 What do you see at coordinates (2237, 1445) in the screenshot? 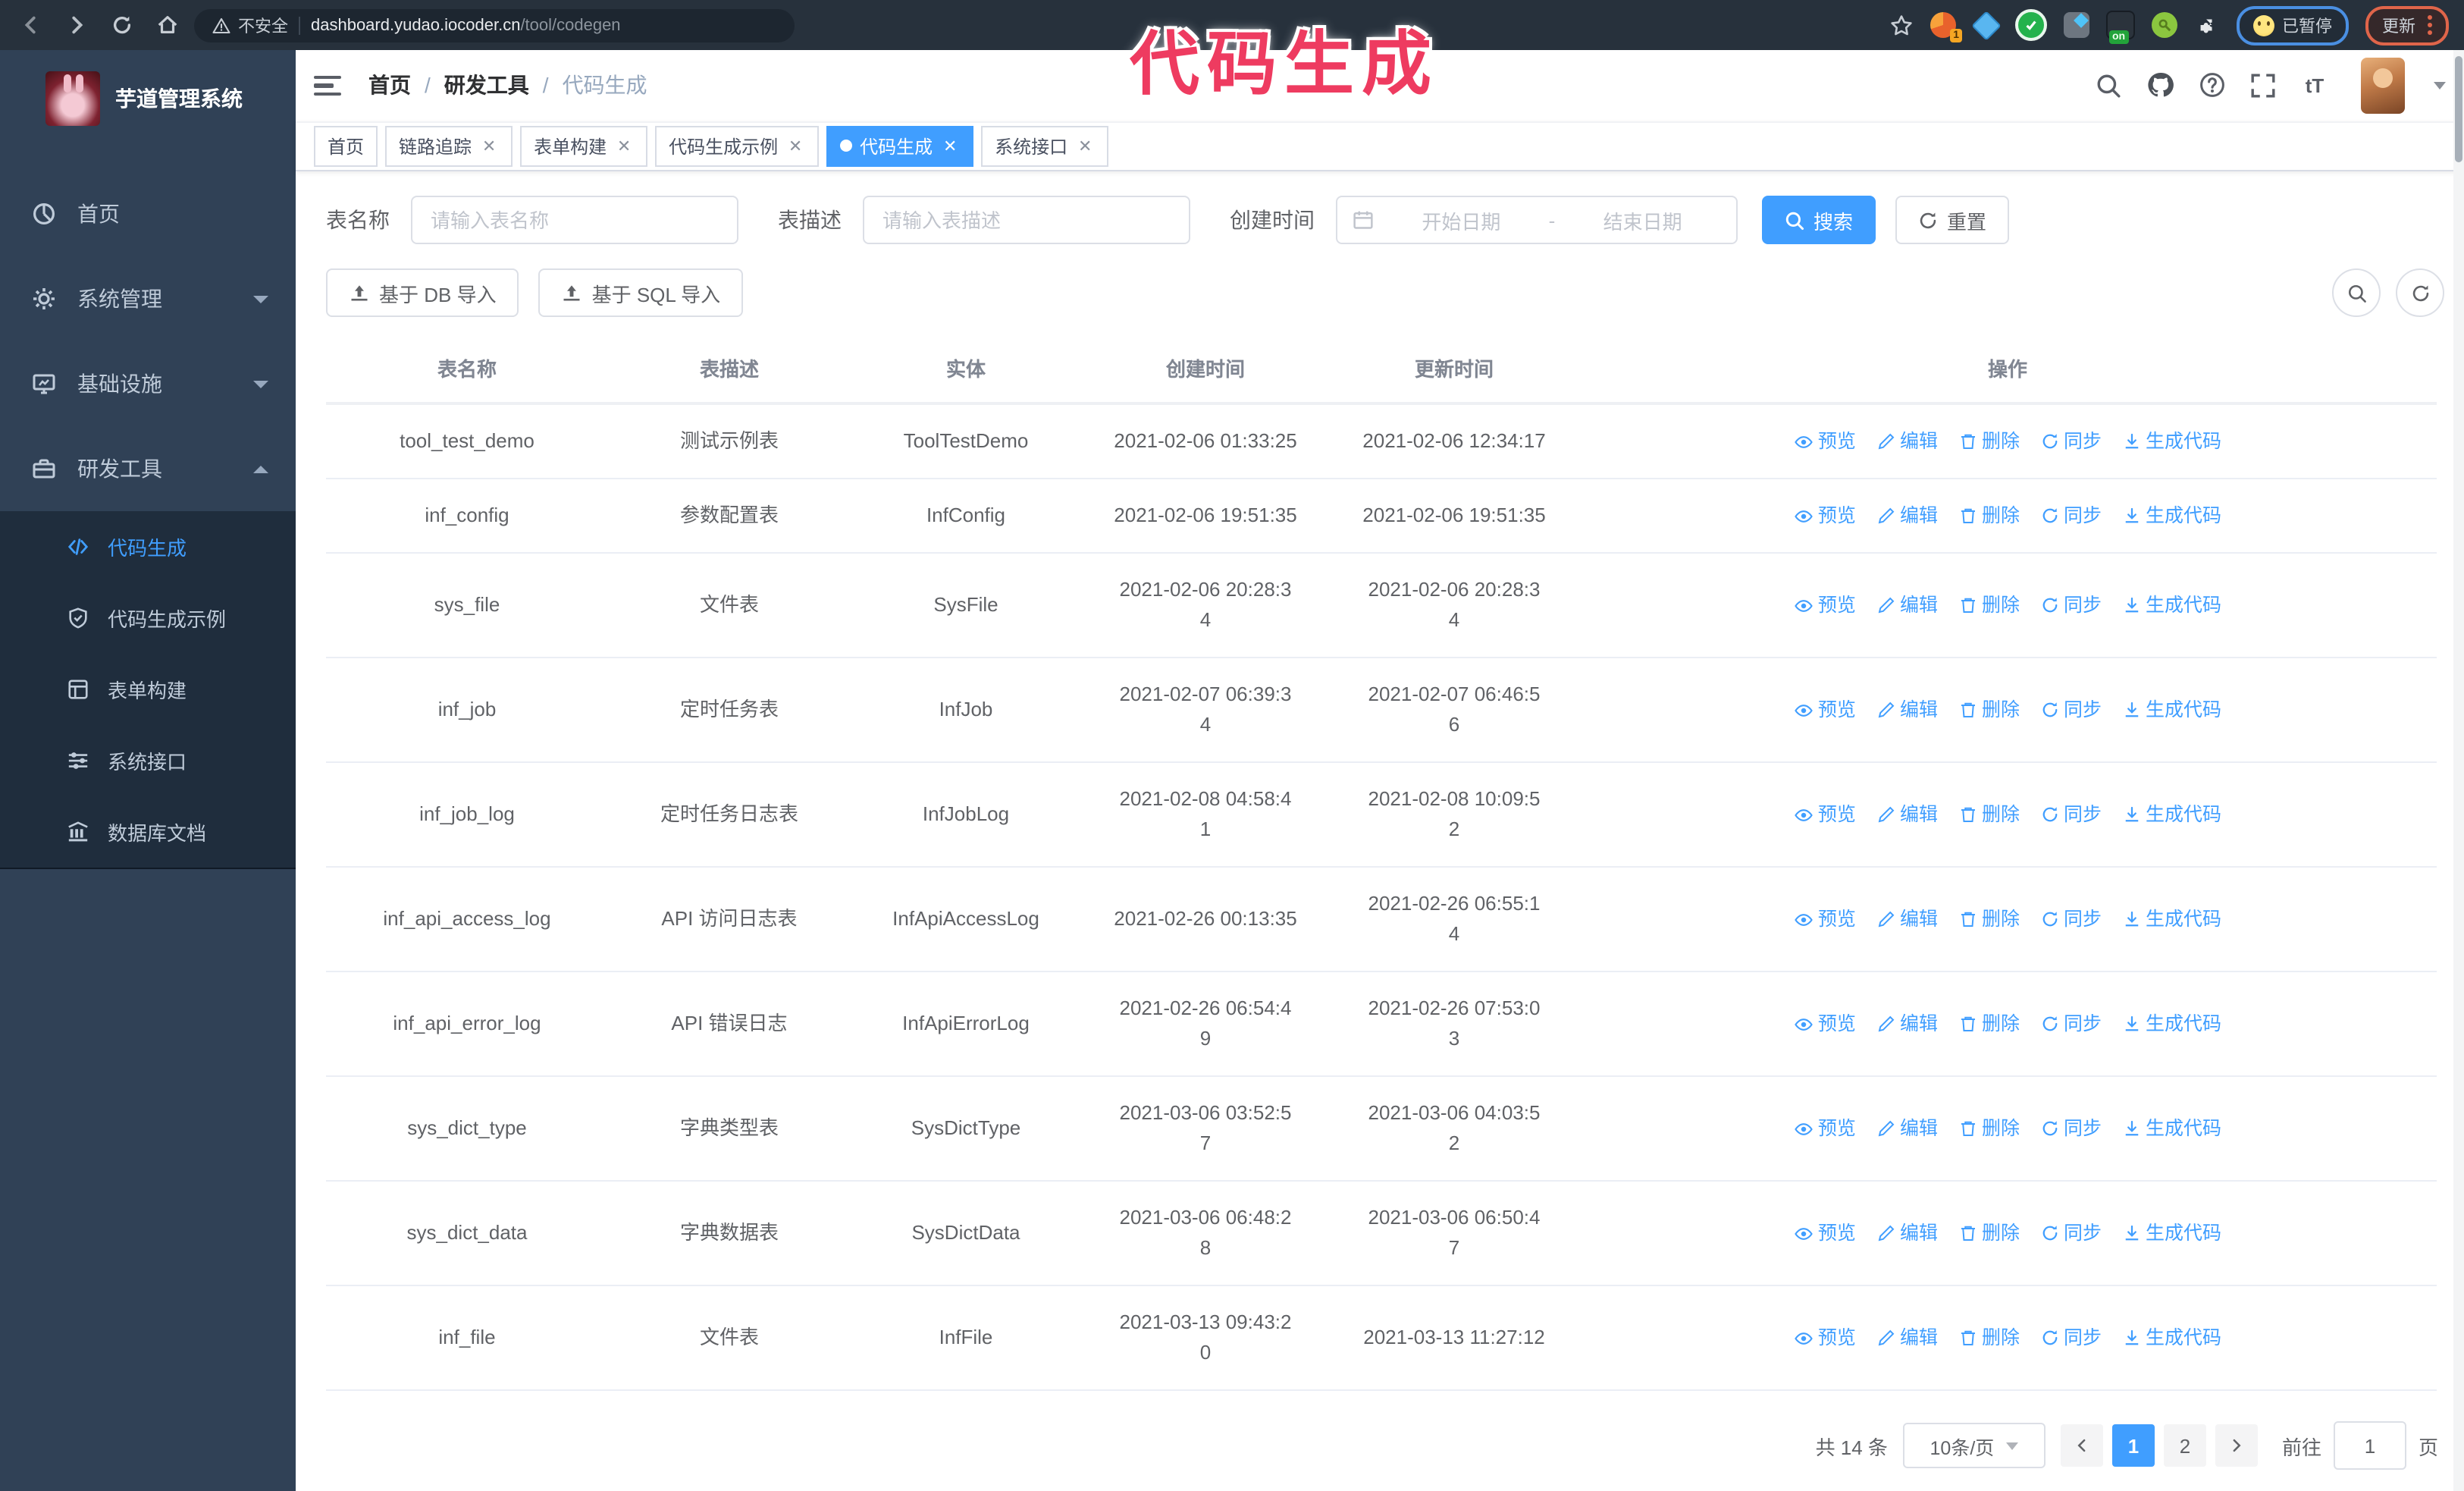
I see `next-page-button` at bounding box center [2237, 1445].